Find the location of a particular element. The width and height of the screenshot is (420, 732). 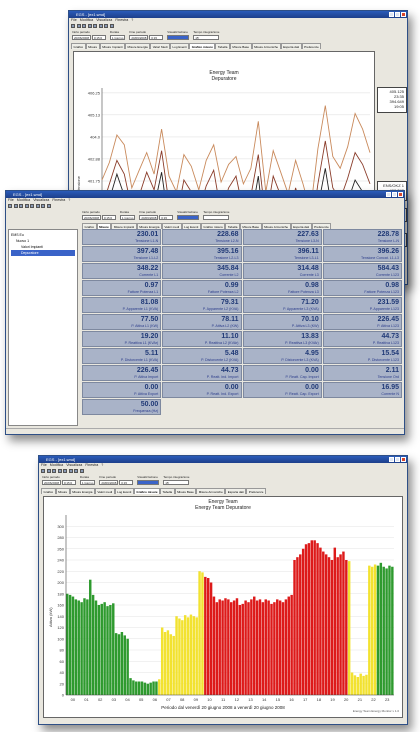

tab-misure-impianti: Misure Impianti is located at coordinates (112, 46).